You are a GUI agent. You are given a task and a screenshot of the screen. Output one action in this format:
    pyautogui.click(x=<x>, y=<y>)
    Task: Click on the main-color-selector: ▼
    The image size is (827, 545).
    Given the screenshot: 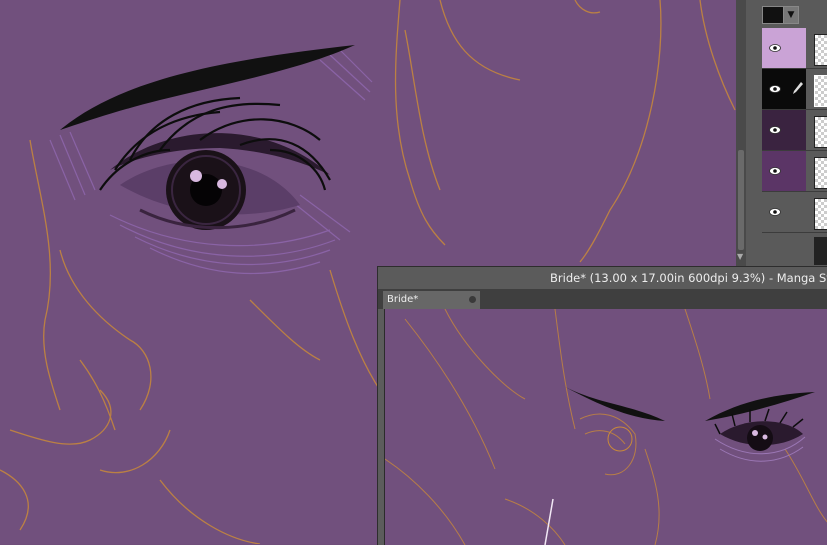 What is the action you would take?
    pyautogui.click(x=782, y=15)
    